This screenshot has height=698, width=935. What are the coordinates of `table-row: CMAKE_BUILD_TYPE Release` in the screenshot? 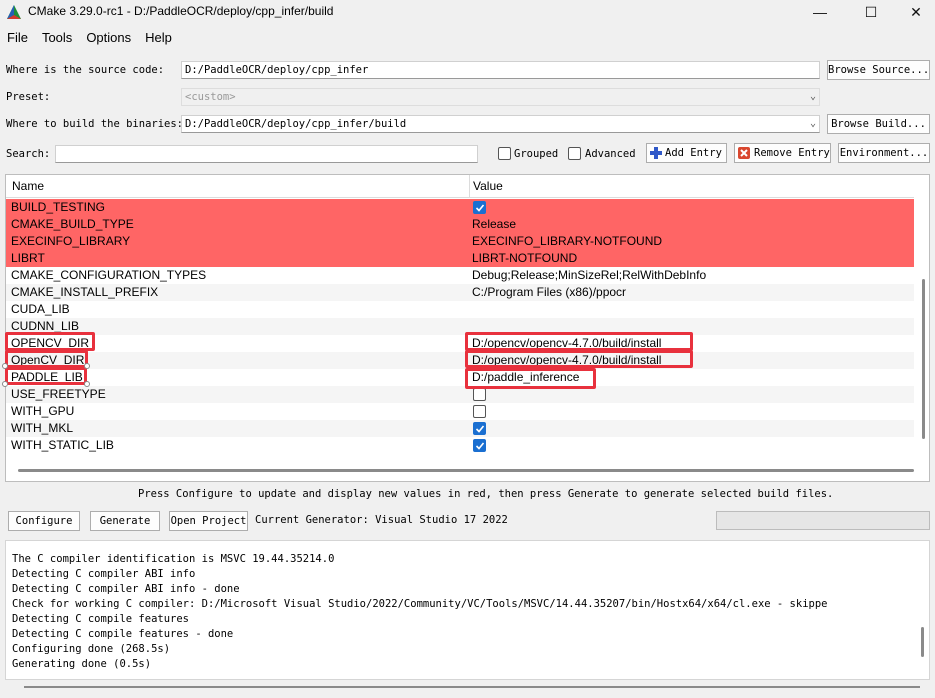 It's located at (460, 224).